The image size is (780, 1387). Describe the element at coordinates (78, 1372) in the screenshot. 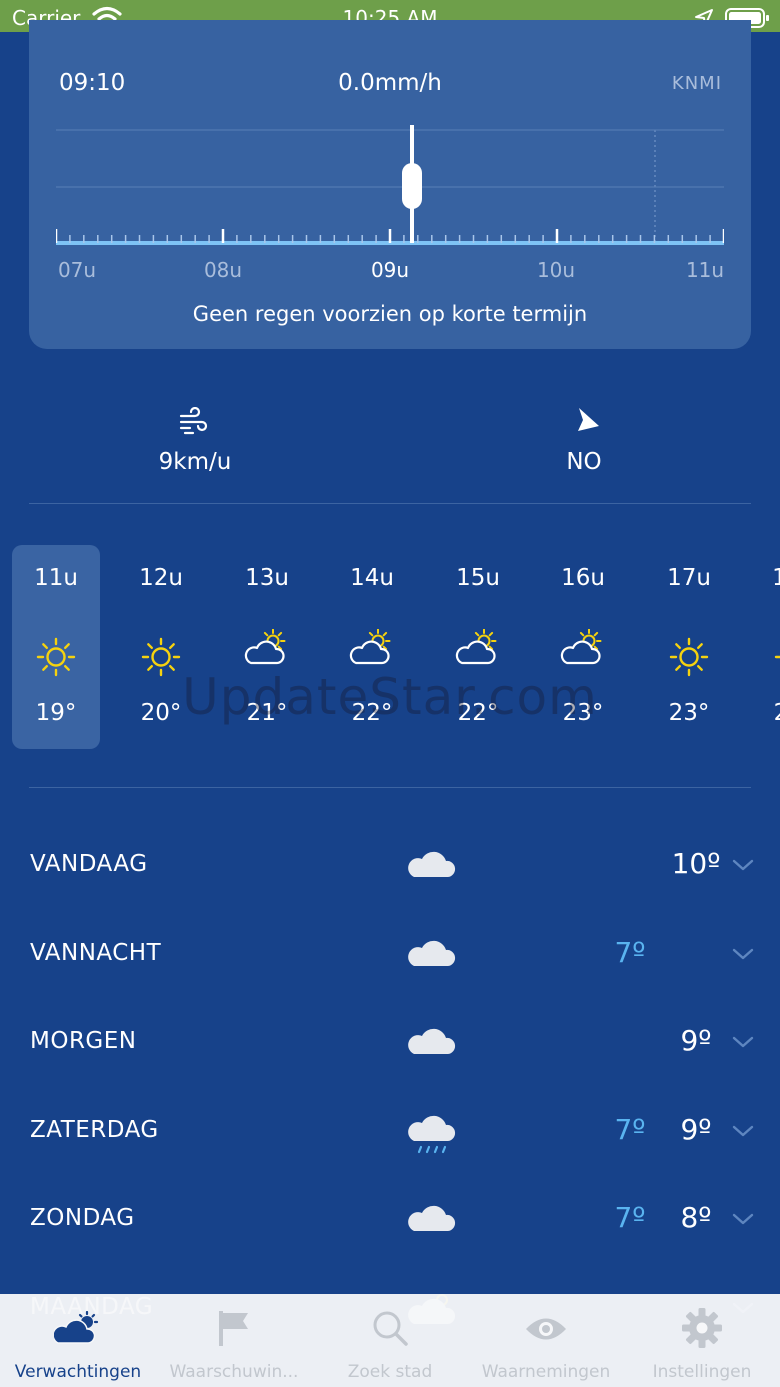

I see `tab-label: Verwachtingen` at that location.